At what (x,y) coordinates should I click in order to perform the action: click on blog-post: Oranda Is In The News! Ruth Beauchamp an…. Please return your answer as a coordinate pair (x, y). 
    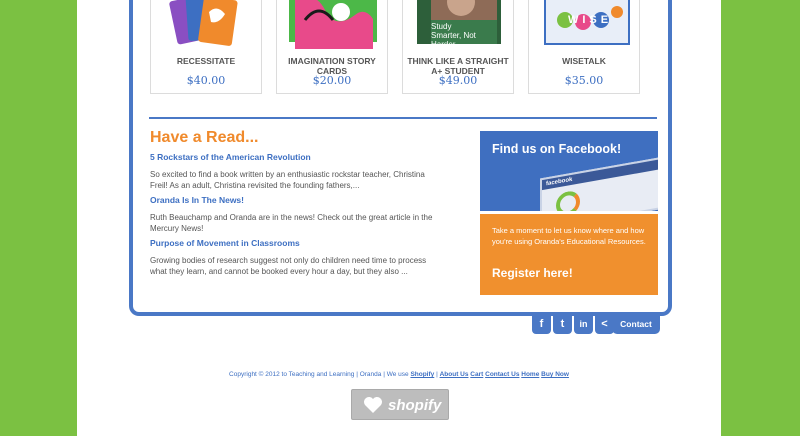
    Looking at the image, I should click on (295, 214).